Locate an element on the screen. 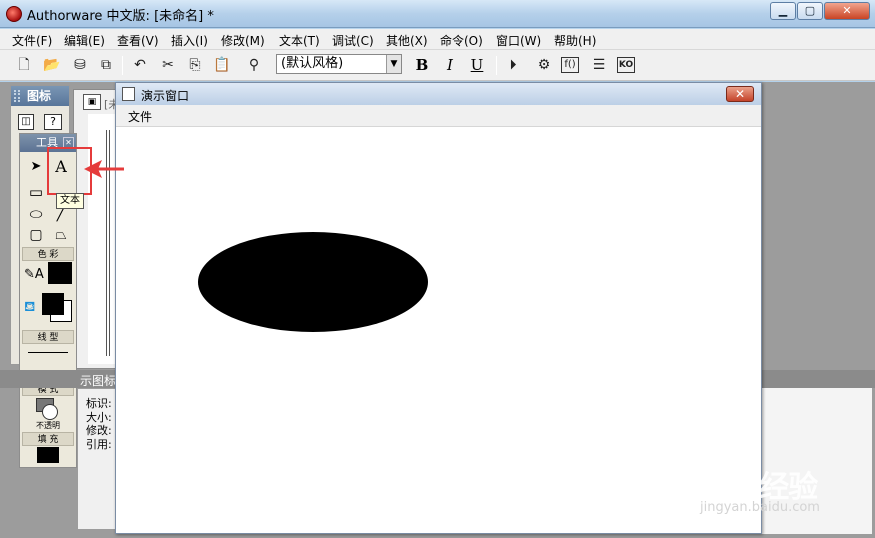 The image size is (875, 538). menu-window: 窗口(W) is located at coordinates (518, 40).